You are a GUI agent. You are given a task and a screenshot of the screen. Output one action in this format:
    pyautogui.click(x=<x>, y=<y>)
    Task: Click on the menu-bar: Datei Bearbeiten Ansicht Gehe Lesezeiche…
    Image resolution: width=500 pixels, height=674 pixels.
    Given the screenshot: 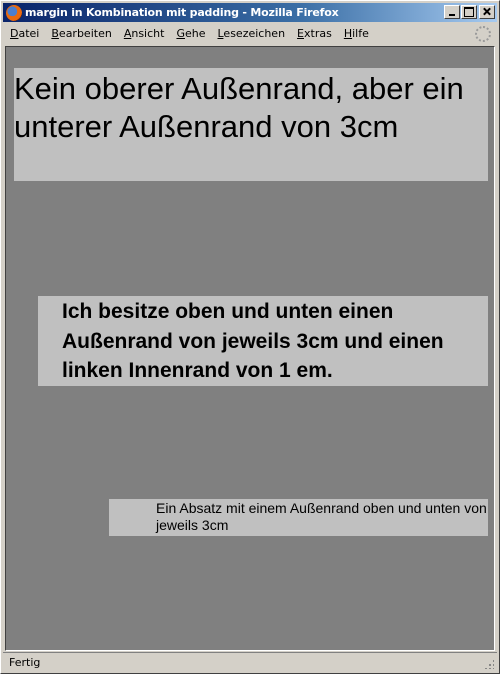 What is the action you would take?
    pyautogui.click(x=250, y=34)
    